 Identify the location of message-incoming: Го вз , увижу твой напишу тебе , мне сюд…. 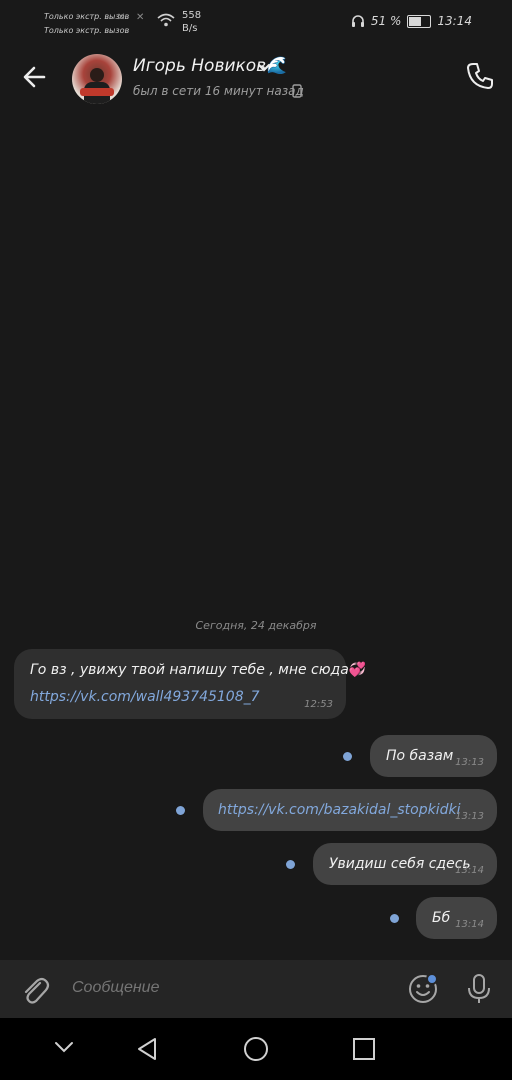
(190, 684).